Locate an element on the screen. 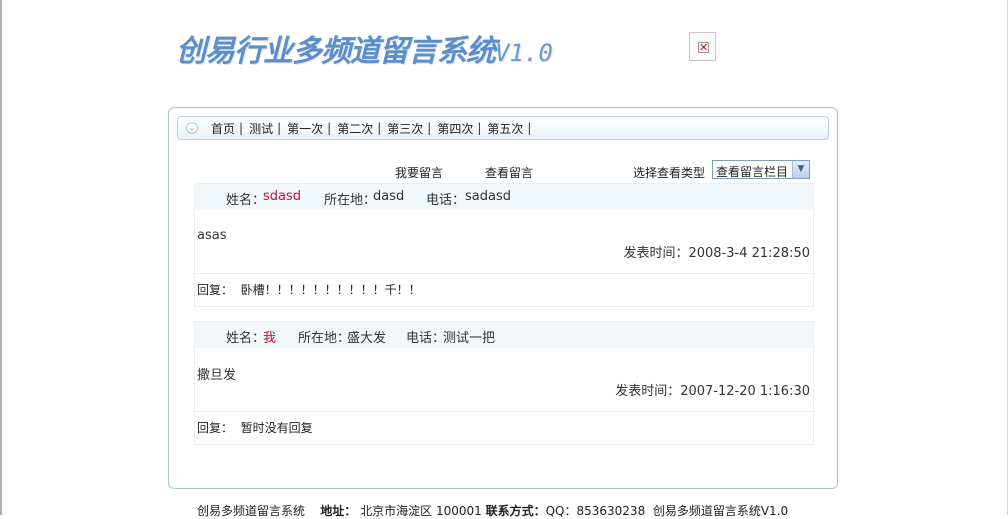 This screenshot has width=1008, height=519. footer-contact: QQ：853630238 is located at coordinates (595, 511).